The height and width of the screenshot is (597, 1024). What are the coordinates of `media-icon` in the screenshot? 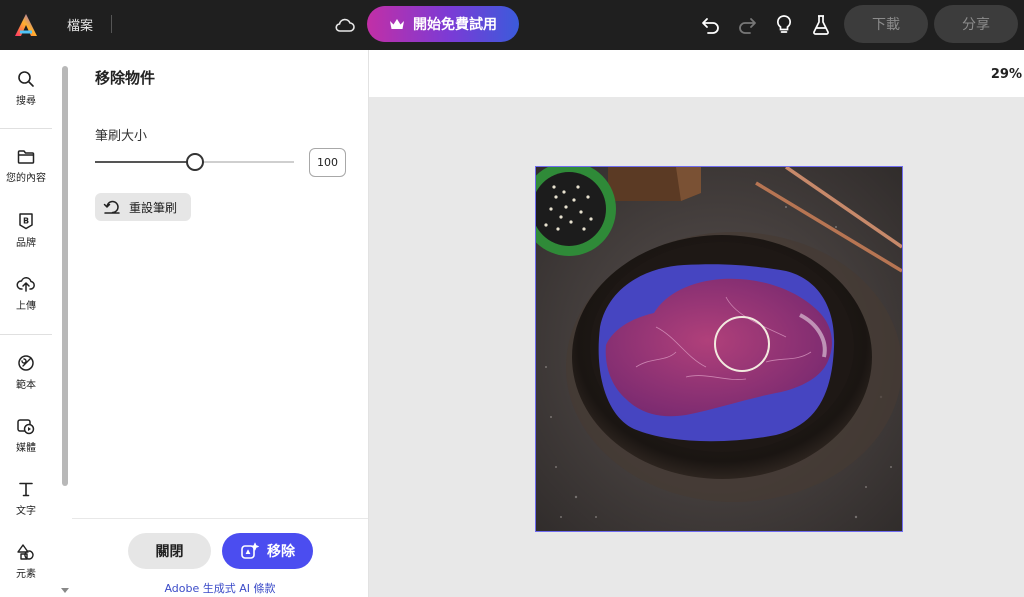 It's located at (26, 427).